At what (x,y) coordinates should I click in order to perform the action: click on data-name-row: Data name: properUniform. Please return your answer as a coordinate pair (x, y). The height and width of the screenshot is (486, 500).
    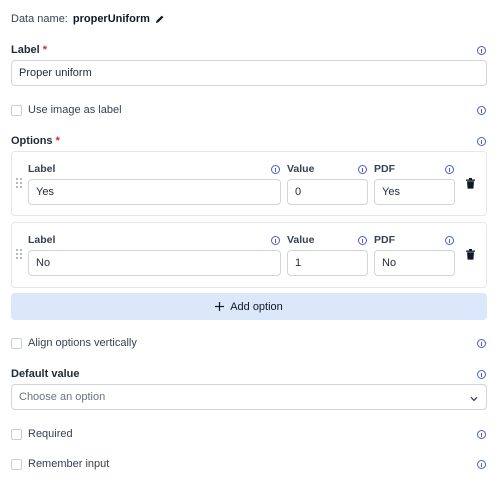
    Looking at the image, I should click on (88, 19).